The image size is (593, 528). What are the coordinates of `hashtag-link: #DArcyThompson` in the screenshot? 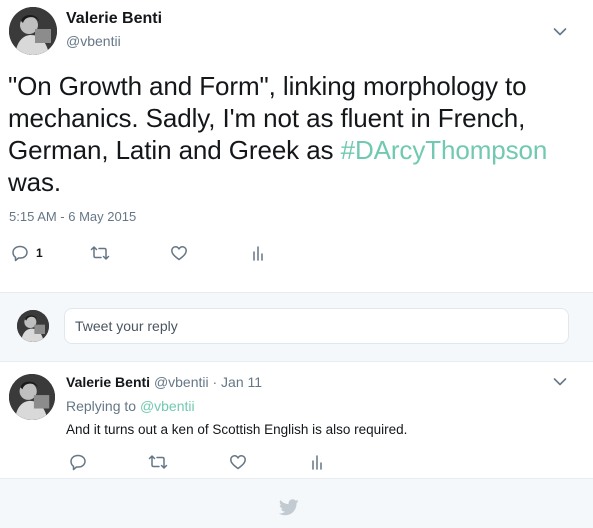 It's located at (444, 150).